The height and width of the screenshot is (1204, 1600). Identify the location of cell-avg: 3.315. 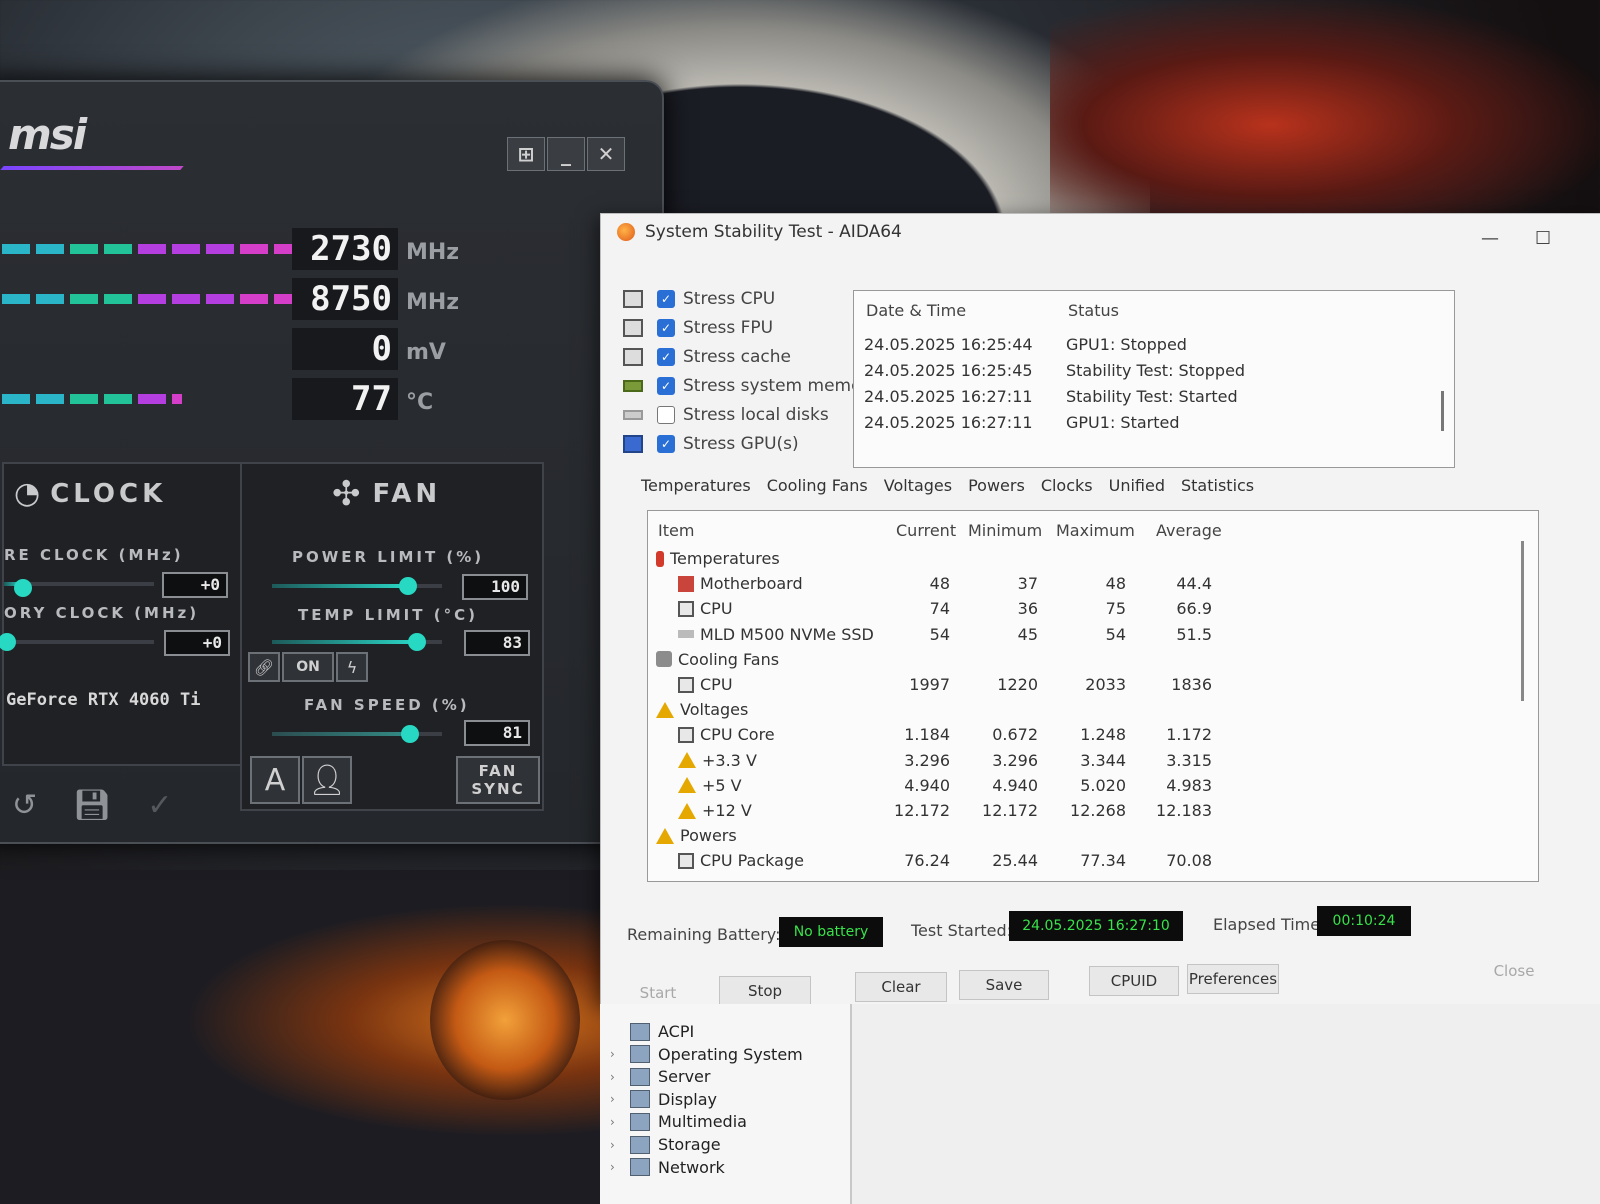
(1189, 760).